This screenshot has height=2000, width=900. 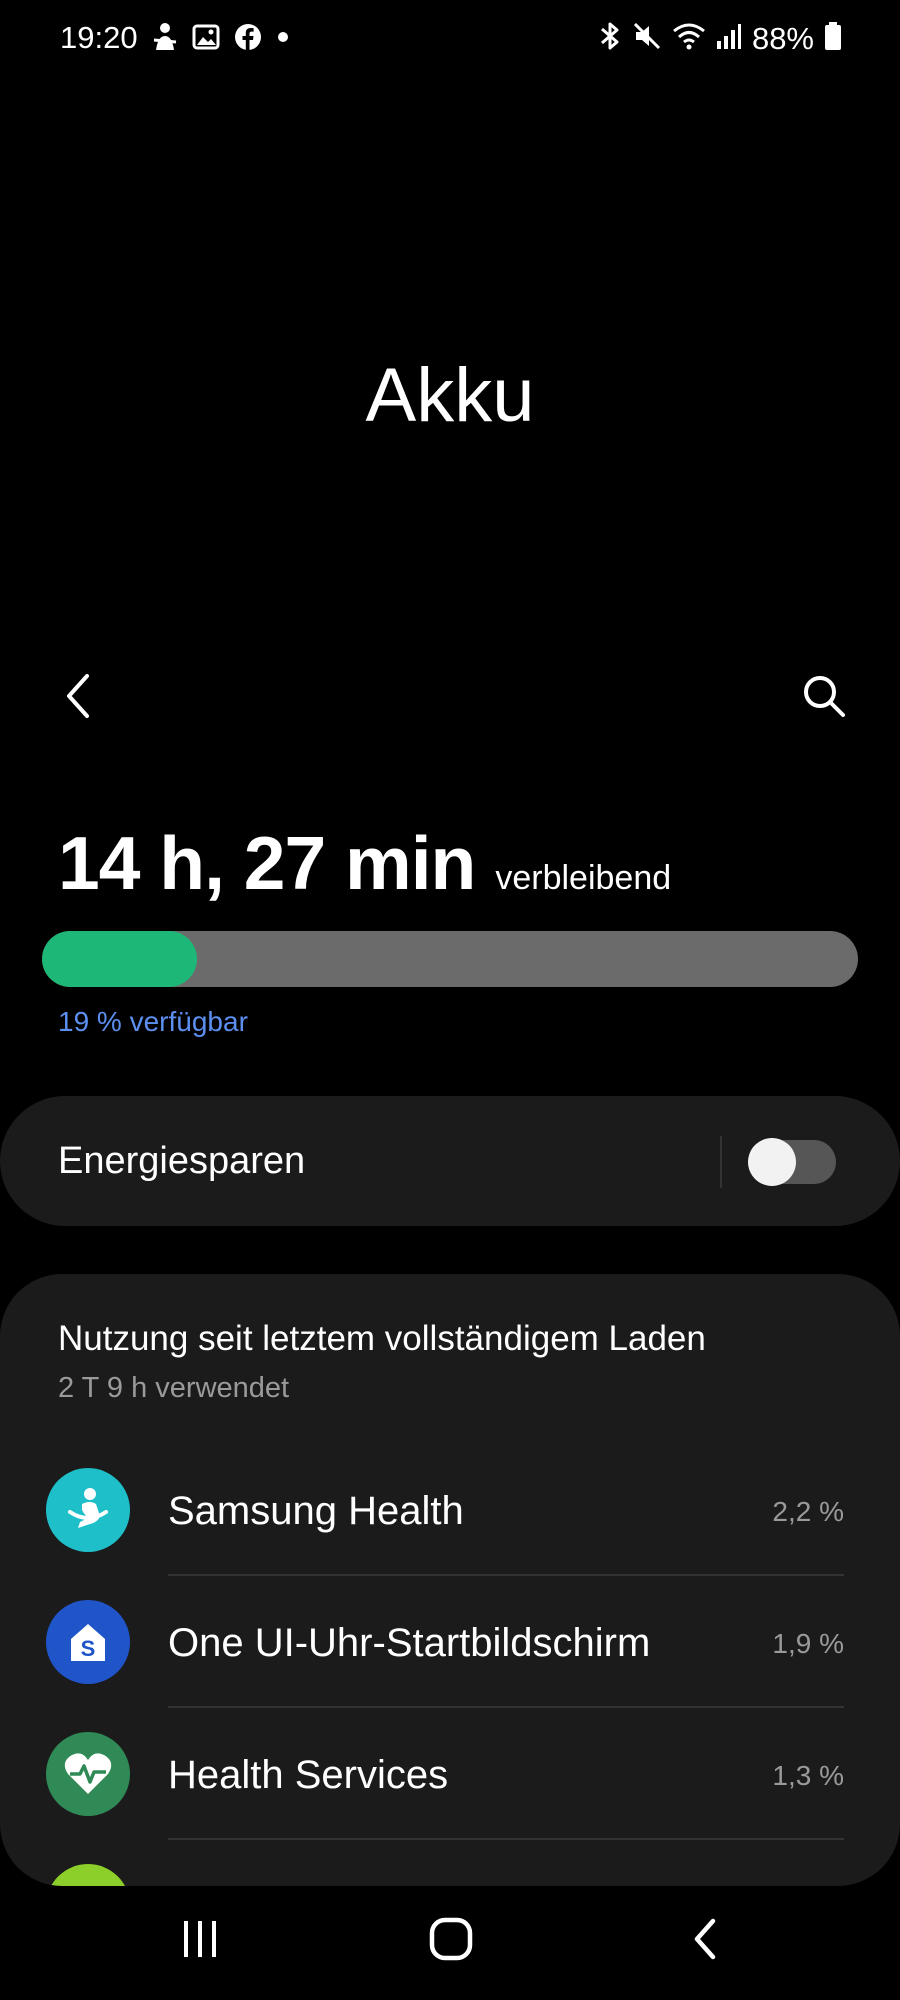 I want to click on image-icon, so click(x=206, y=39).